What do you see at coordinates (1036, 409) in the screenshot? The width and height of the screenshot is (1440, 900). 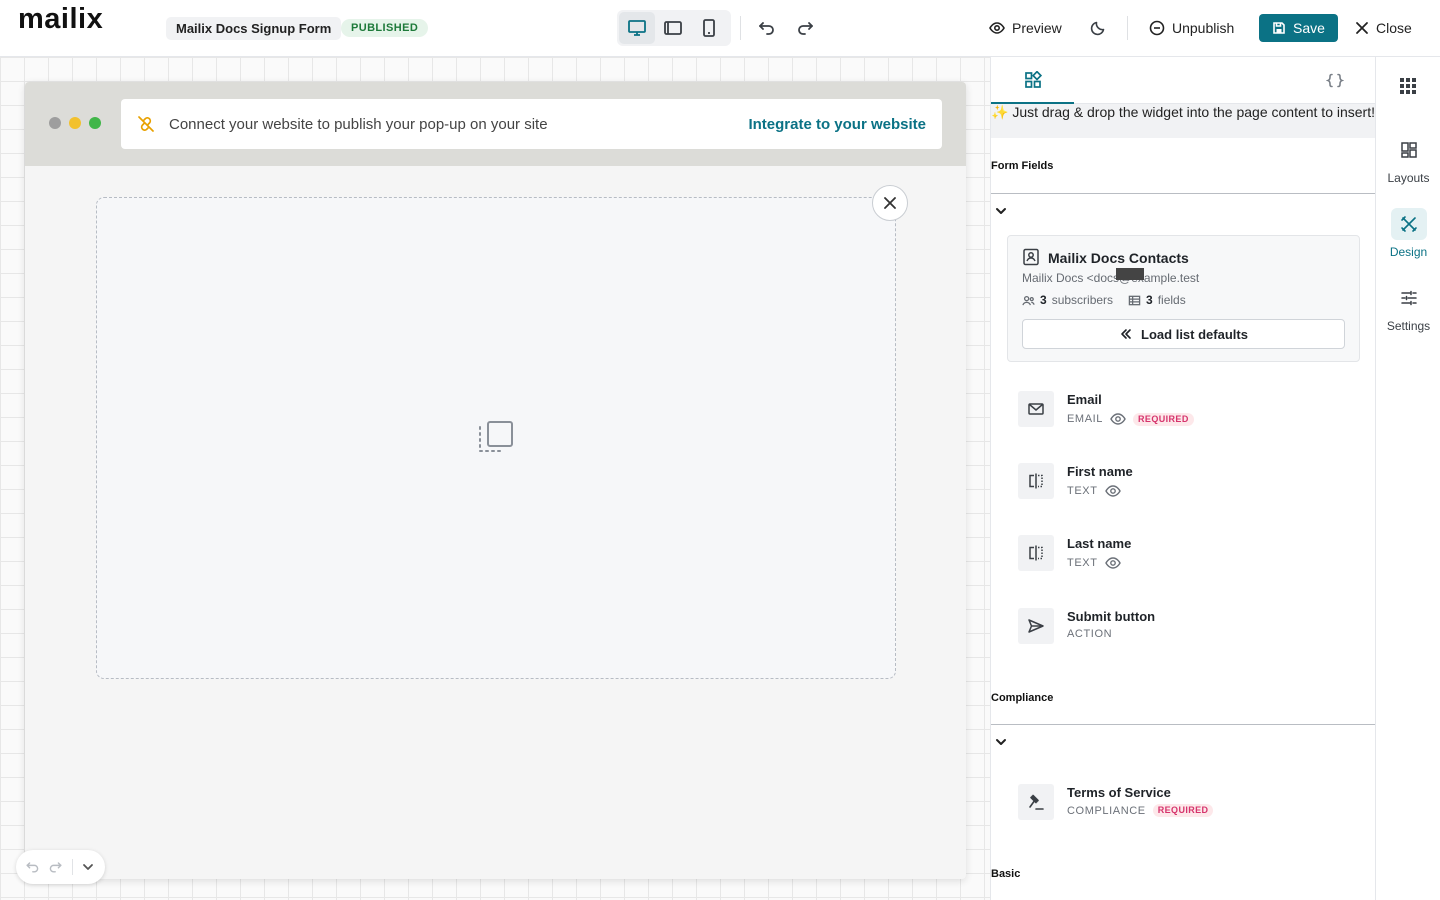 I see `mail-icon` at bounding box center [1036, 409].